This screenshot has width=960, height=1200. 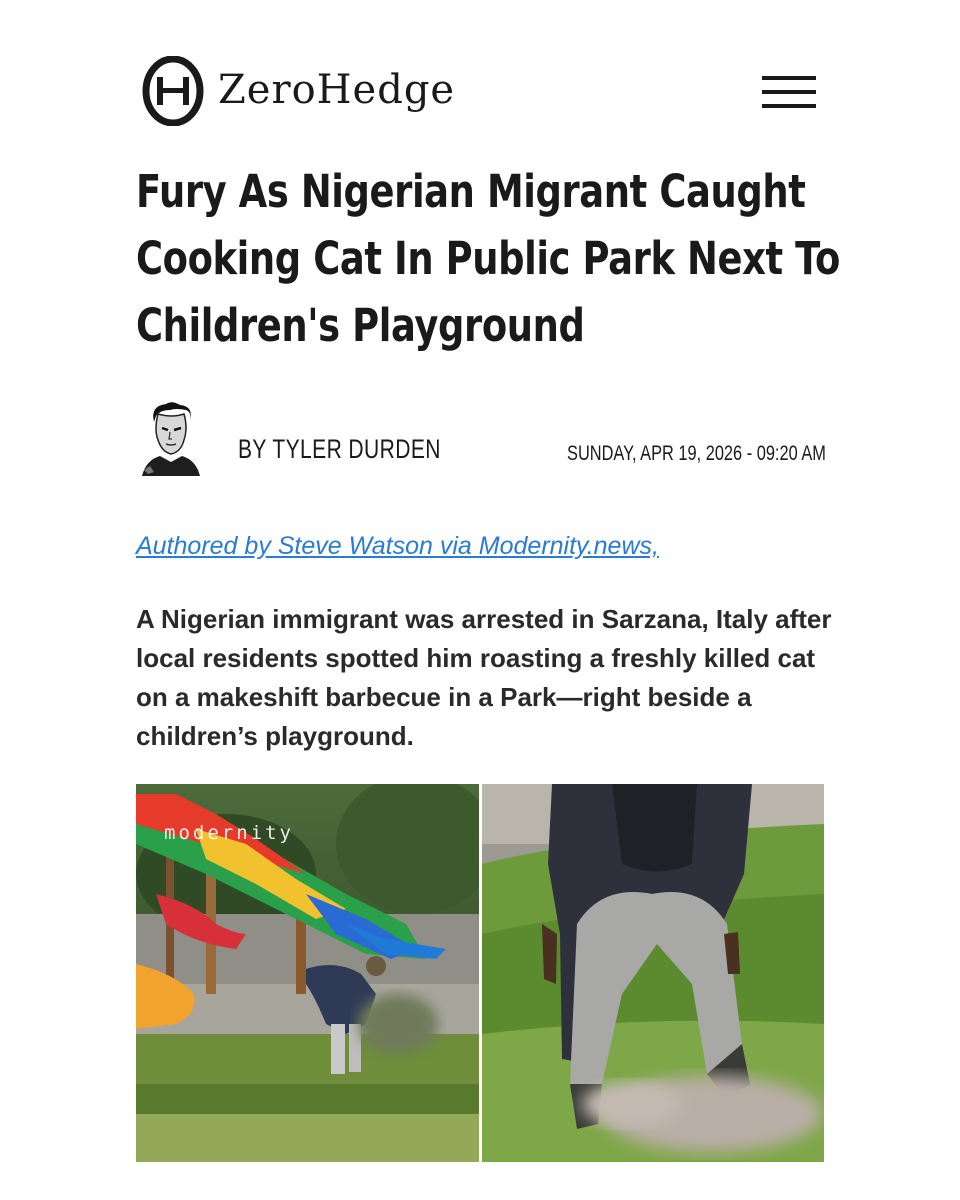 I want to click on publish-date: SUNDAY, APR 19, 2026 - 09:20 AM, so click(x=696, y=453).